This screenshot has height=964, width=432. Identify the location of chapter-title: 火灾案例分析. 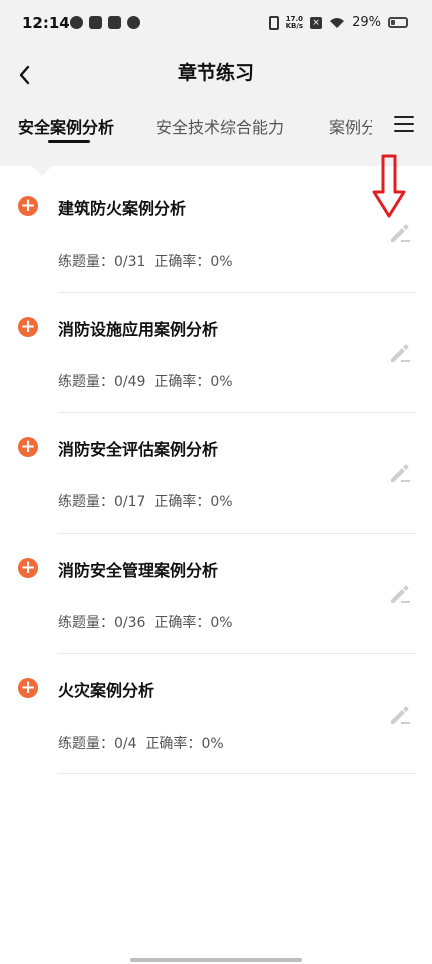
(106, 690).